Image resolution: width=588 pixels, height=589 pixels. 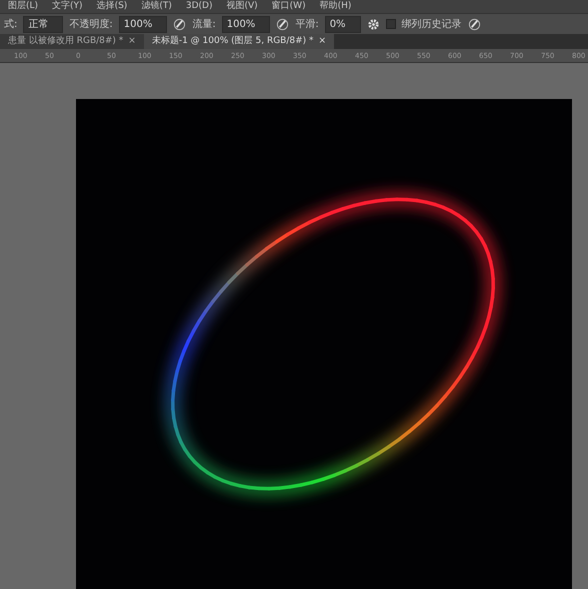 I want to click on menu-item: 视图(V), so click(x=242, y=6).